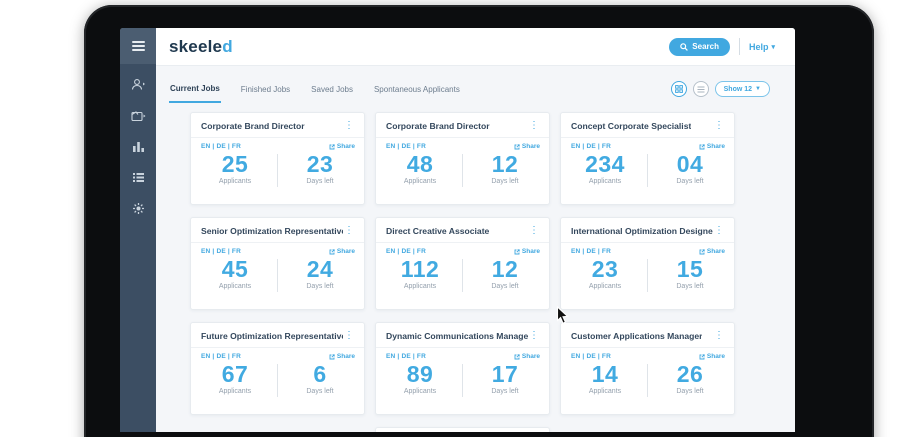 The image size is (920, 437). I want to click on header-divider, so click(739, 46).